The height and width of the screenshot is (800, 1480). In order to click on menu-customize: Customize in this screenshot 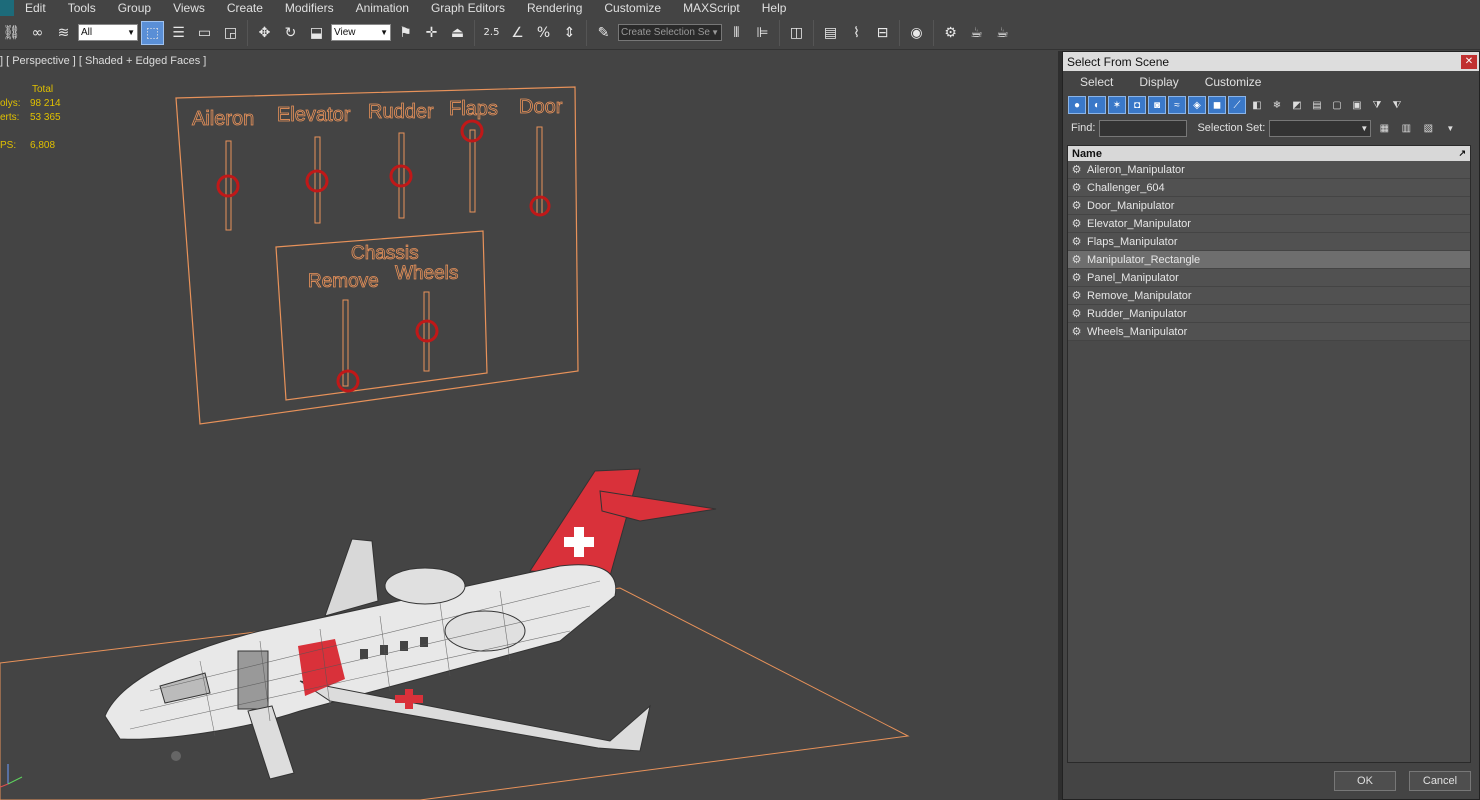, I will do `click(632, 8)`.